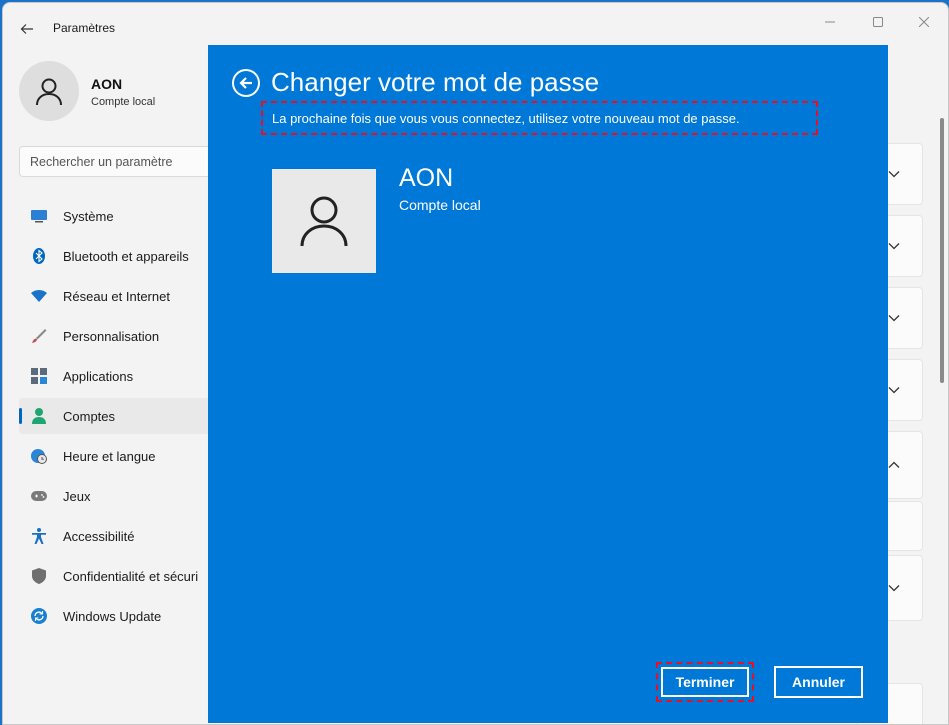 The width and height of the screenshot is (949, 725). I want to click on monitor-icon, so click(39, 216).